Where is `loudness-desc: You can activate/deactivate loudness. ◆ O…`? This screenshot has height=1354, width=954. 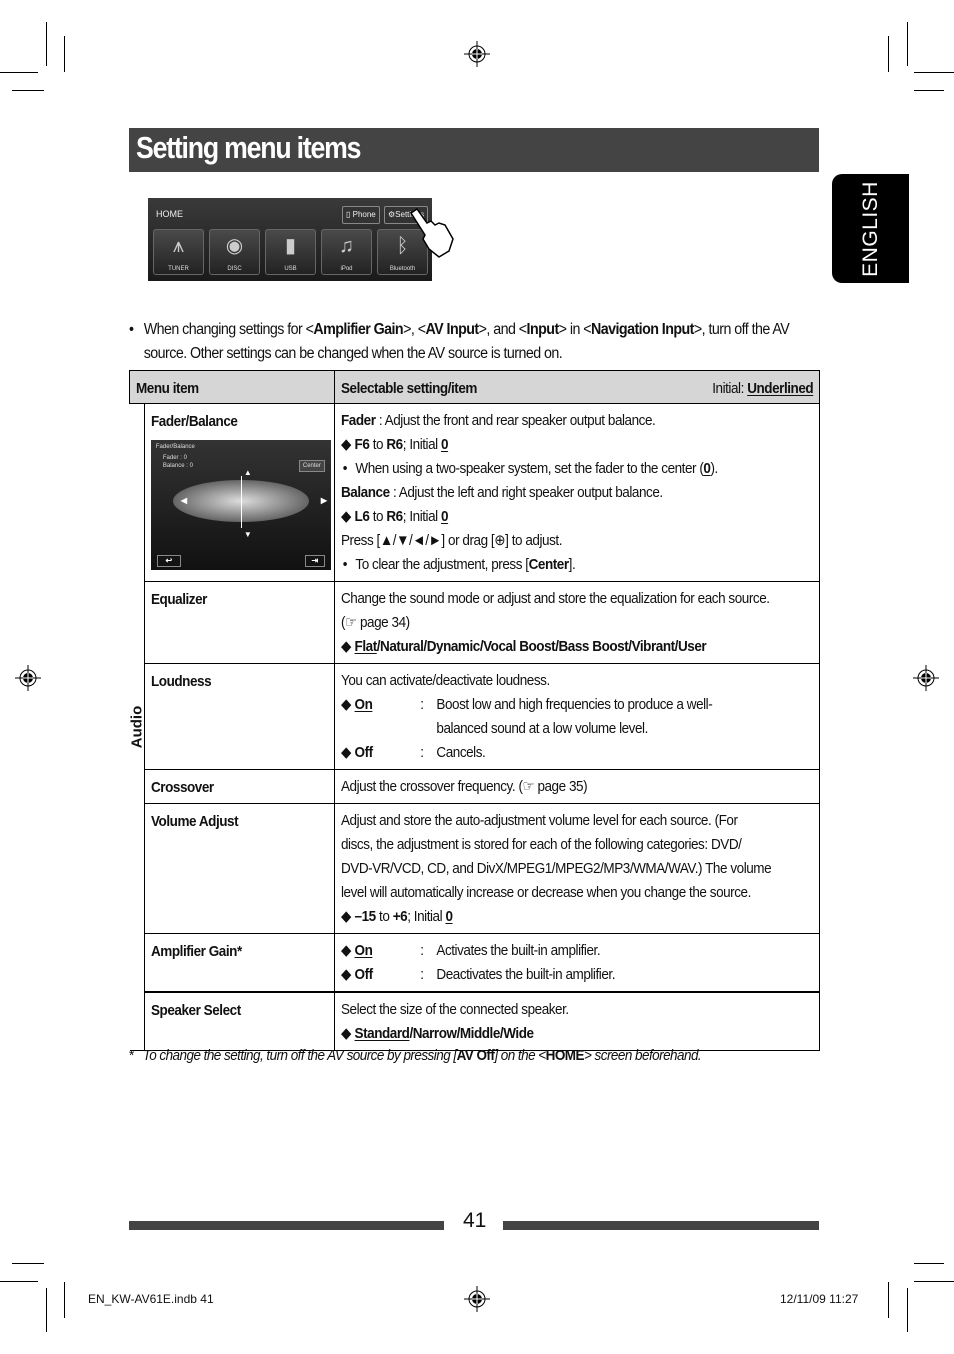
loudness-desc: You can activate/deactivate loudness. ◆ O… is located at coordinates (577, 716).